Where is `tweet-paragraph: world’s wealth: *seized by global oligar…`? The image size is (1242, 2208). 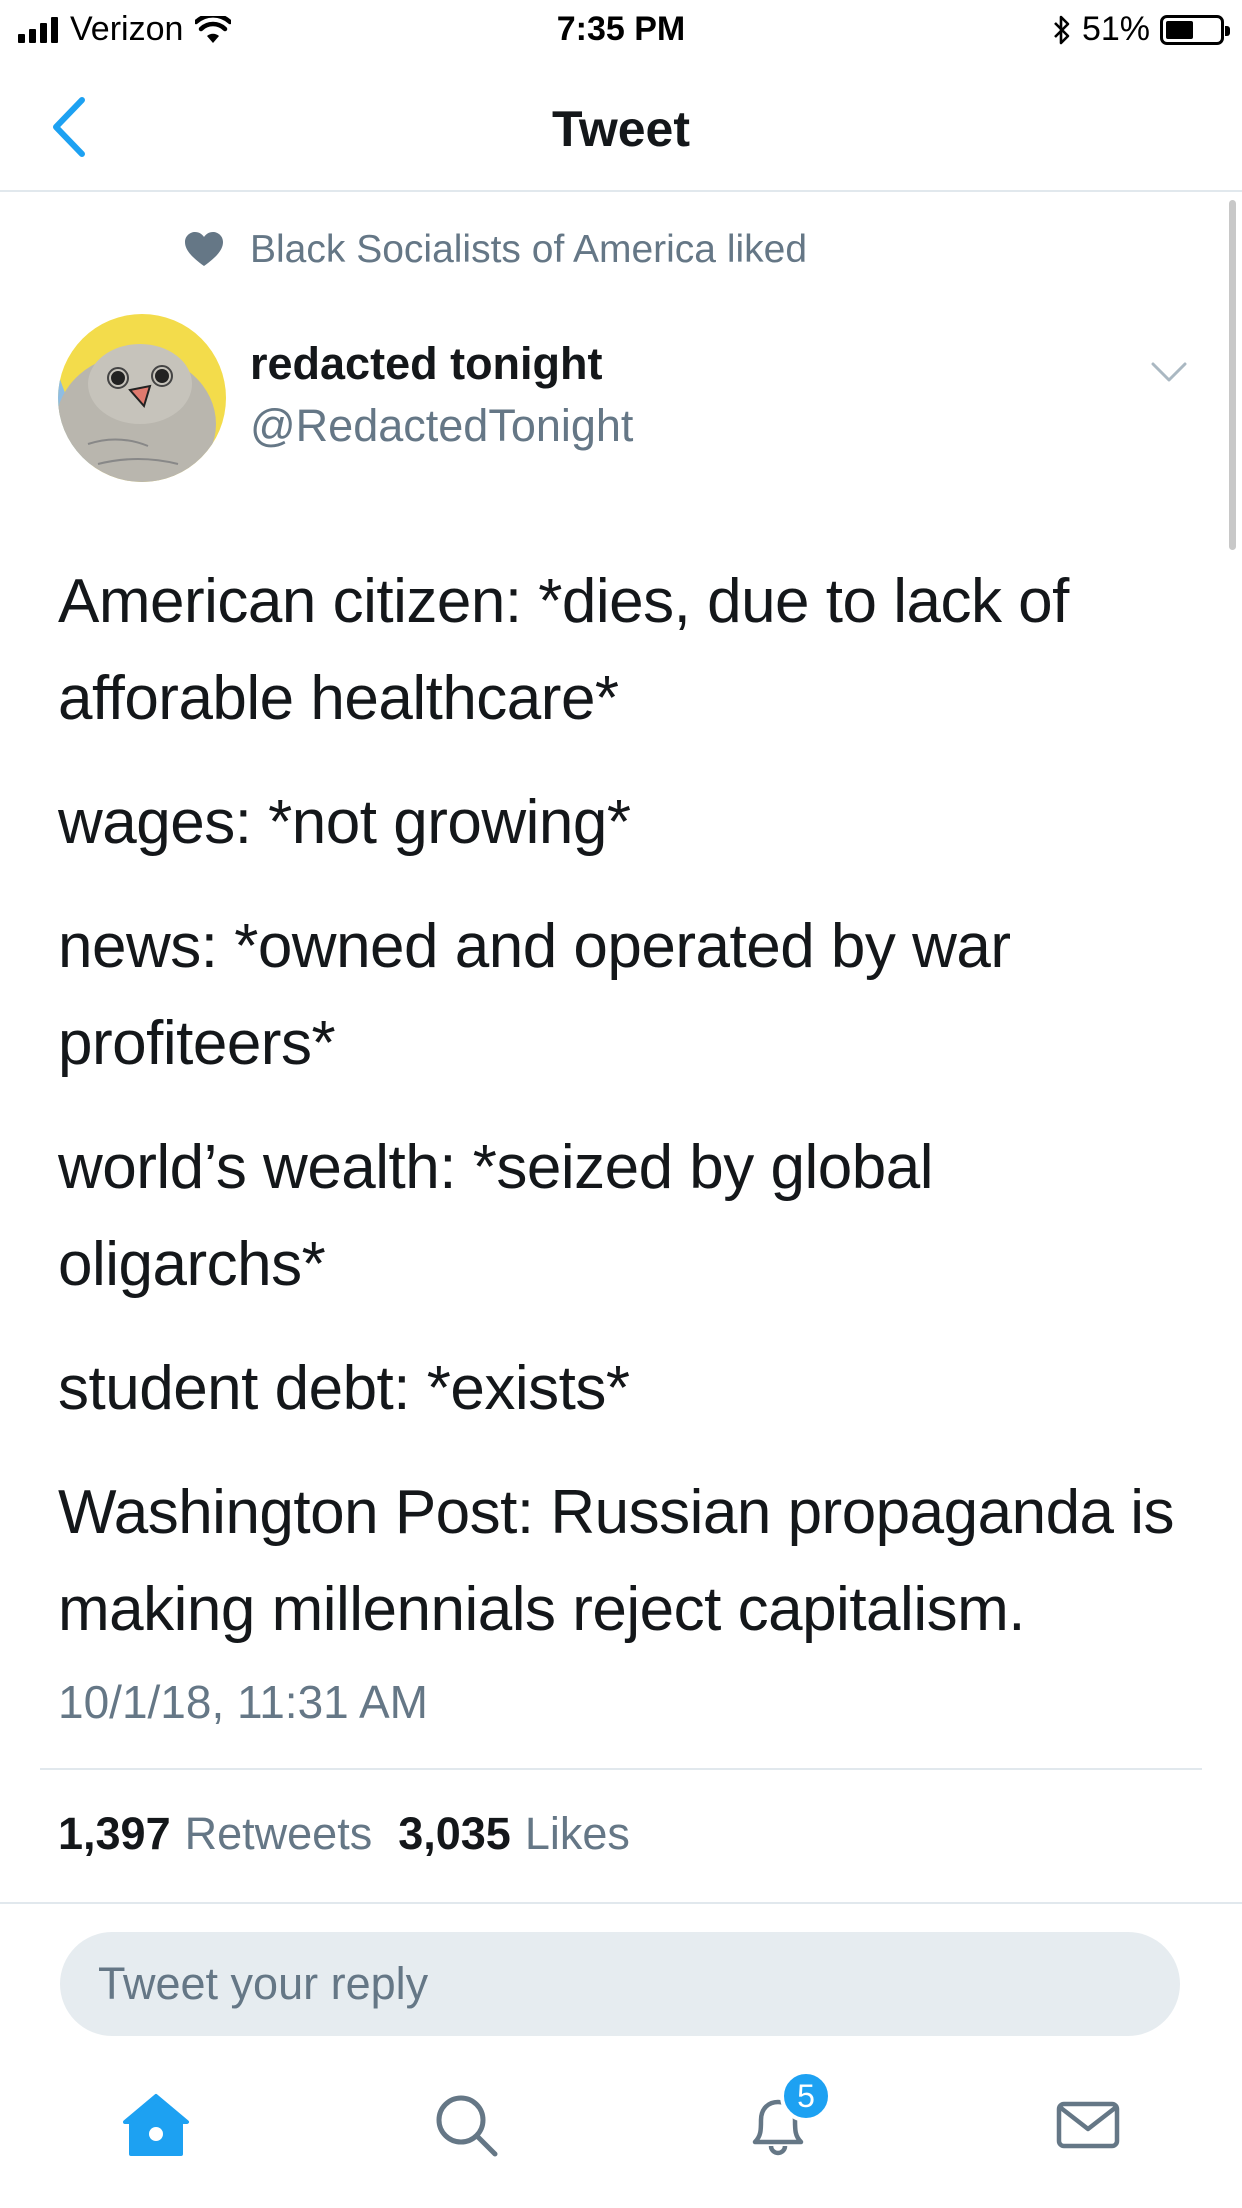 tweet-paragraph: world’s wealth: *seized by global oligar… is located at coordinates (495, 1216).